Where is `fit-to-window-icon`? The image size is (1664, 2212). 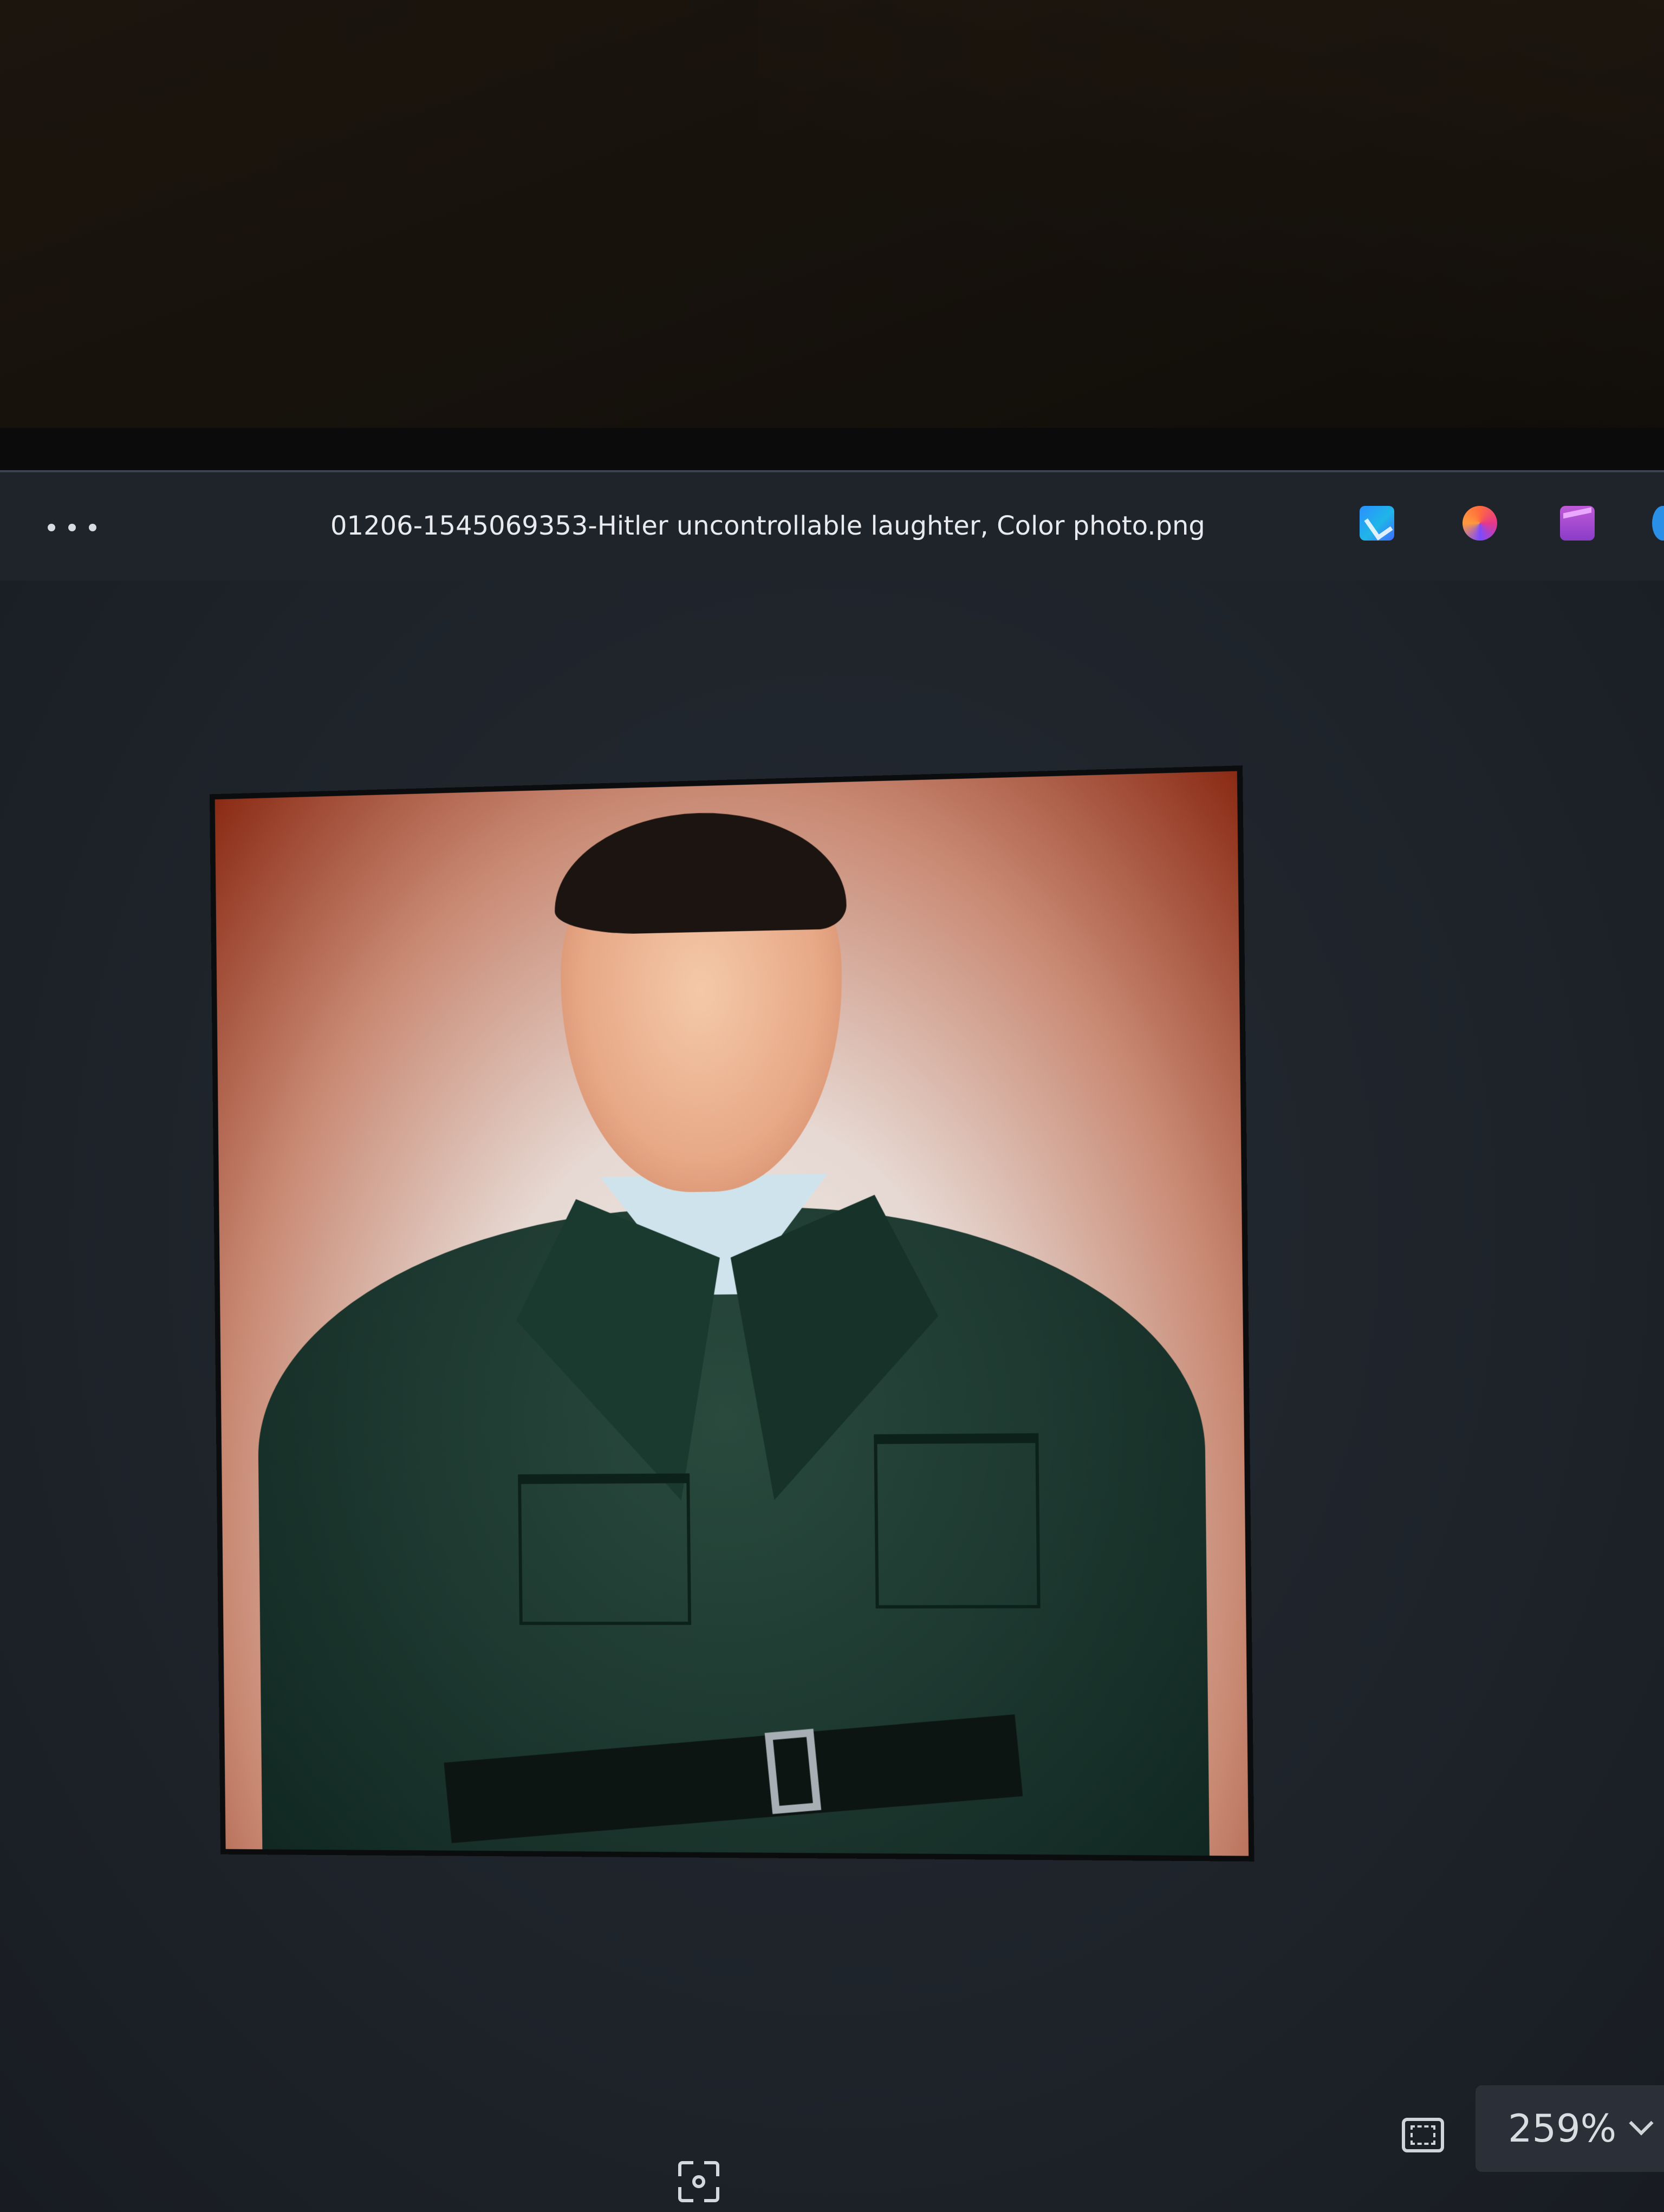
fit-to-window-icon is located at coordinates (1423, 2135).